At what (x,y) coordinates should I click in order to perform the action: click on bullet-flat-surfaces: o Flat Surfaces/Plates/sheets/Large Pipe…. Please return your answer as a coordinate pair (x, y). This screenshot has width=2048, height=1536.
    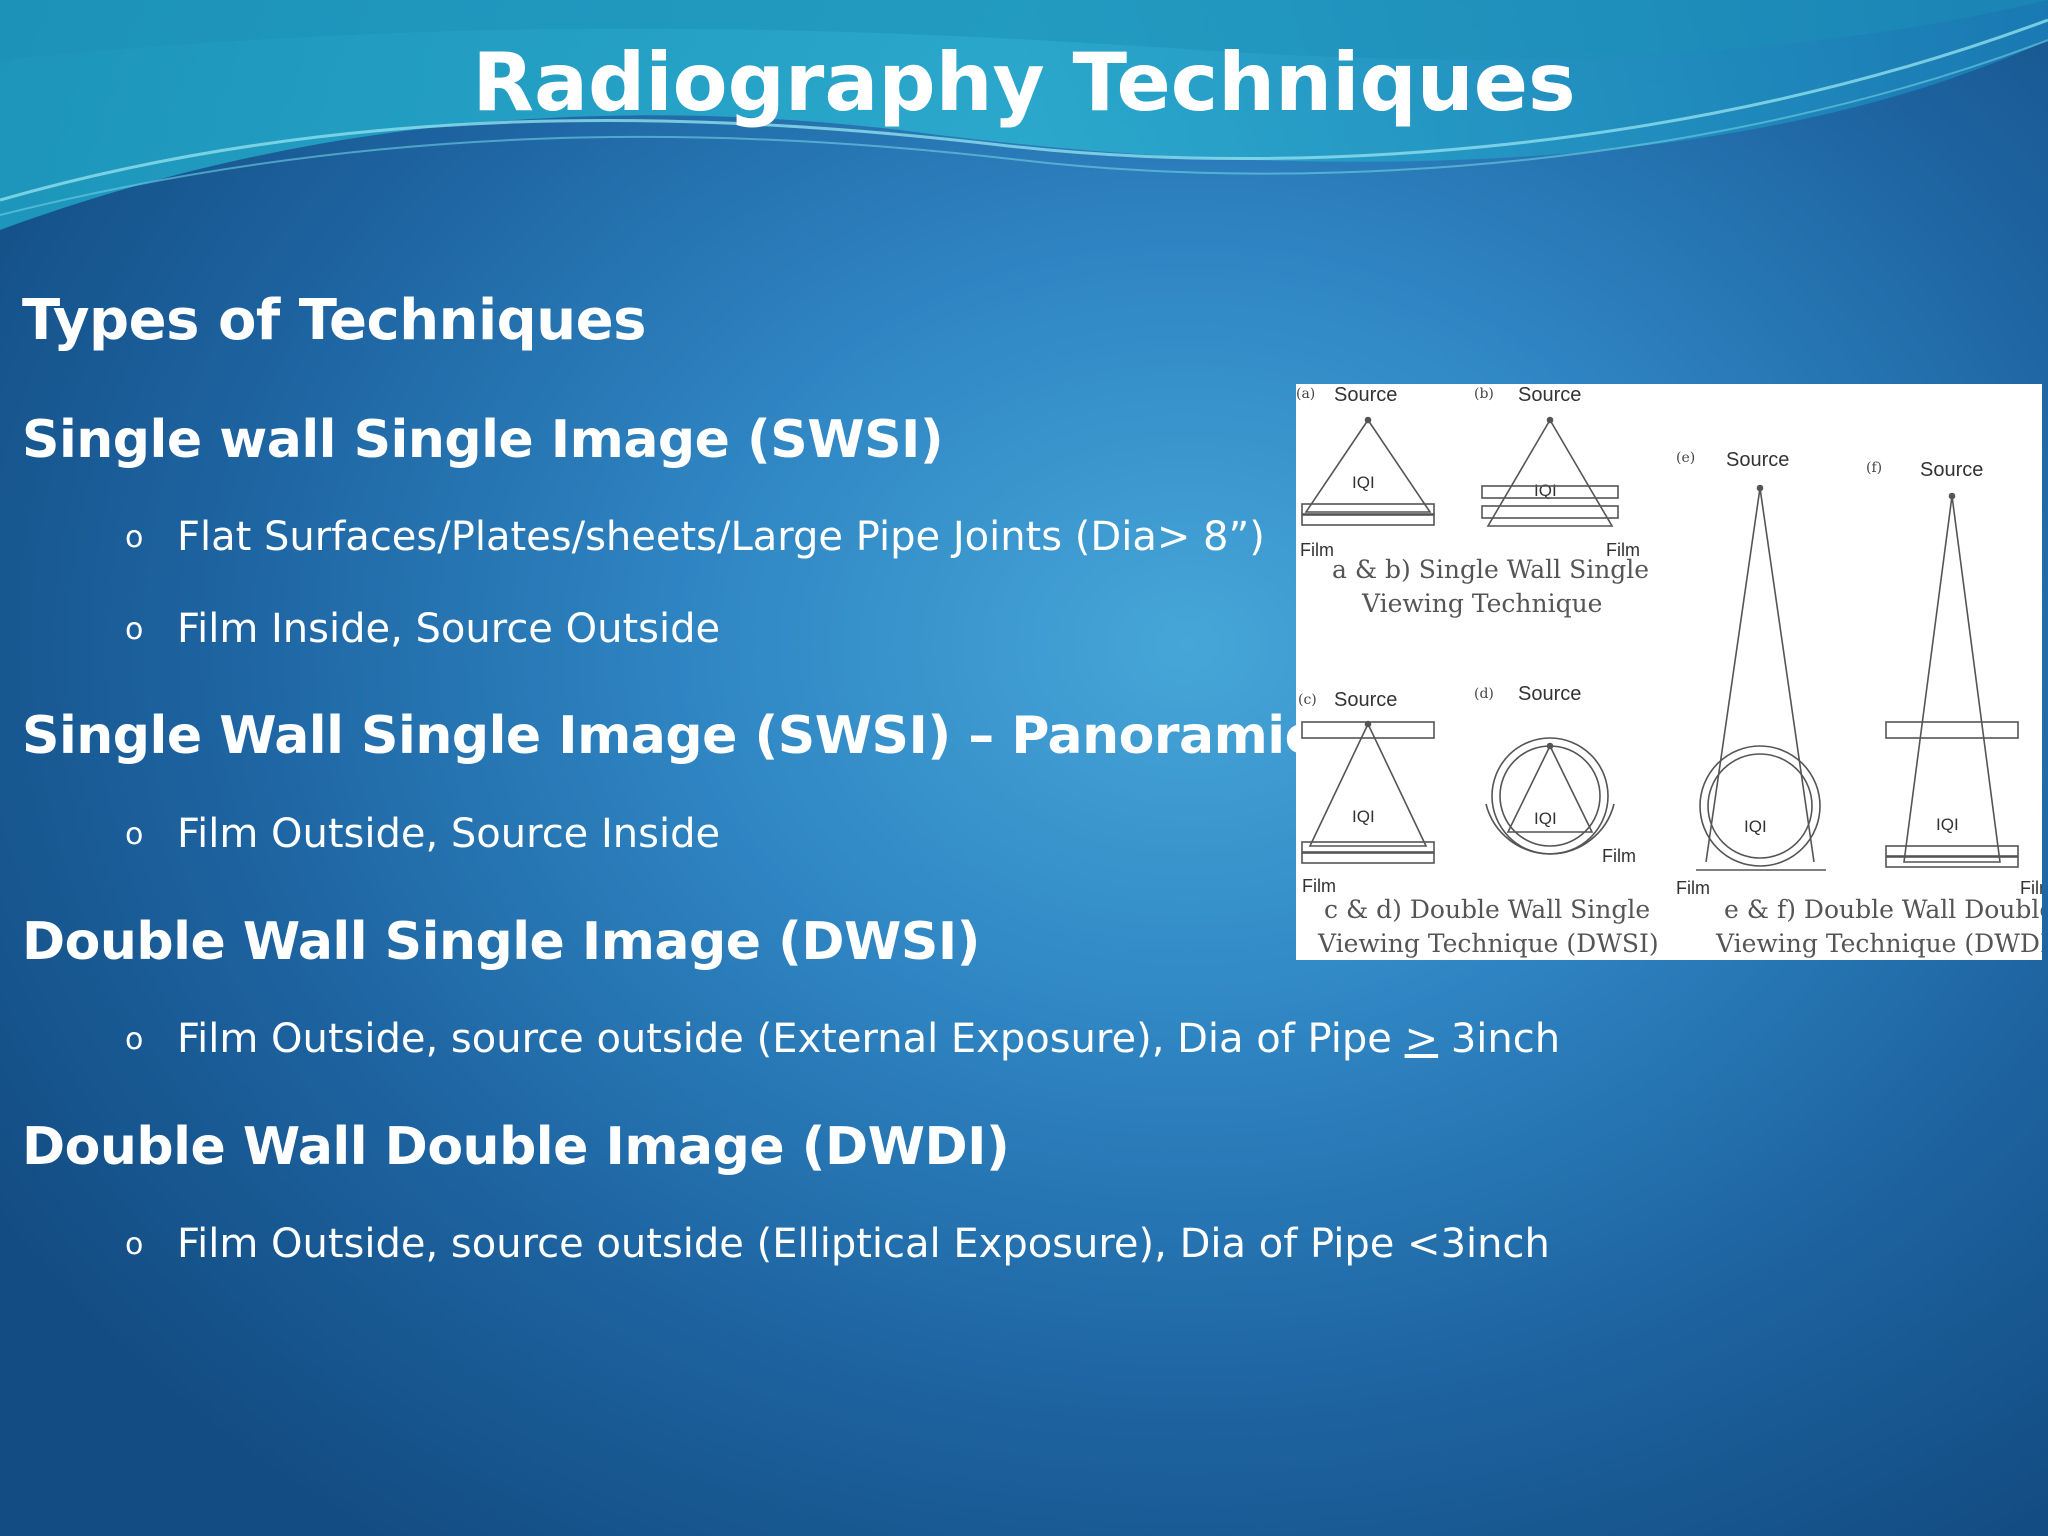
    Looking at the image, I should click on (695, 537).